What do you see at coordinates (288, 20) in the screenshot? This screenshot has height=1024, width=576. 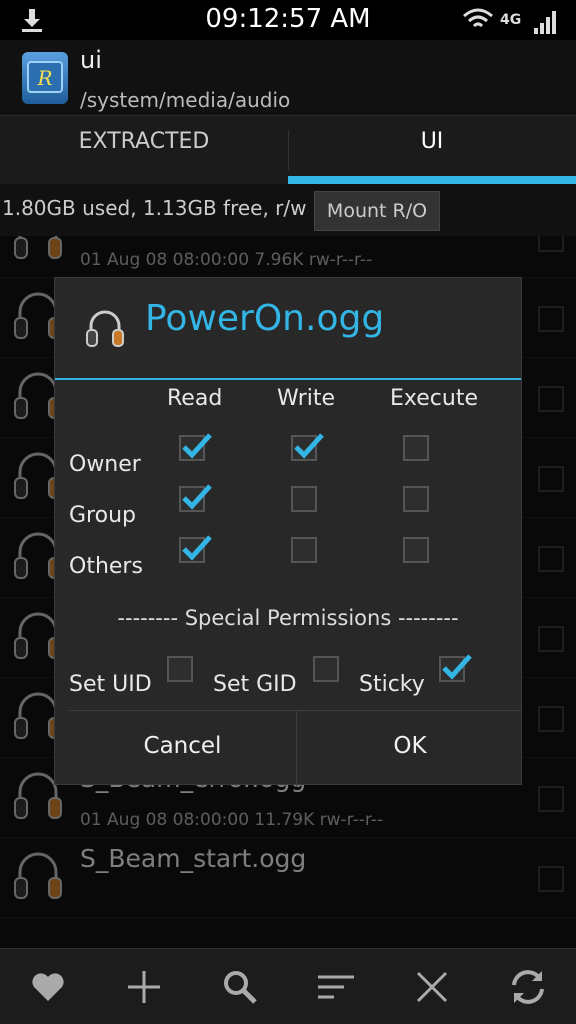 I see `status-bar: 09:12:57 AM 4G` at bounding box center [288, 20].